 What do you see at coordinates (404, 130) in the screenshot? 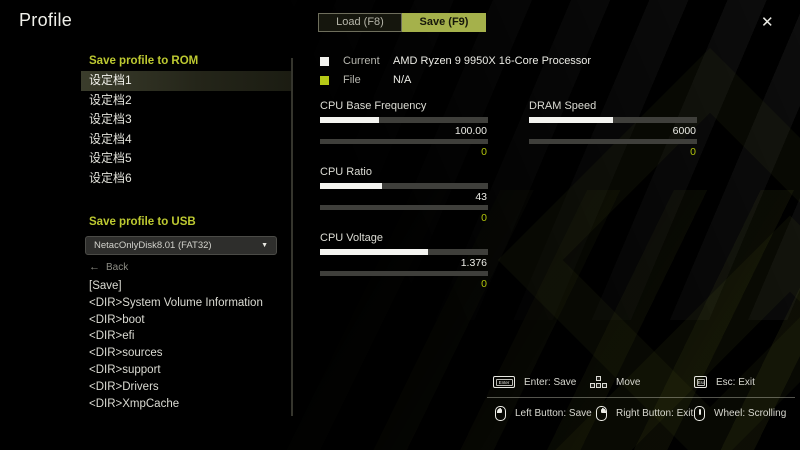
I see `slider-cpu-base-frequency: CPU Base Frequency 100.00 0` at bounding box center [404, 130].